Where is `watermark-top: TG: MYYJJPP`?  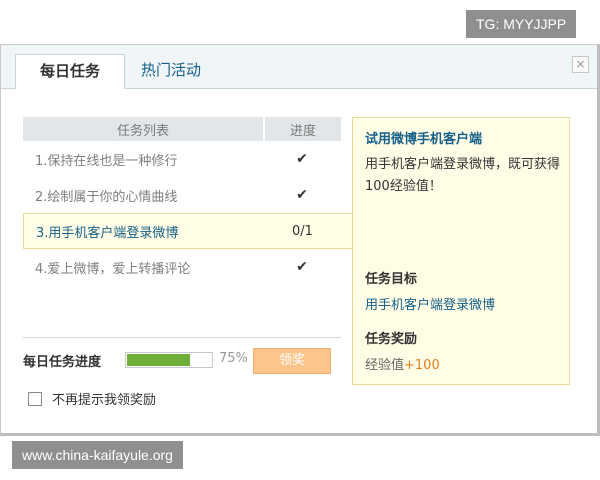 watermark-top: TG: MYYJJPP is located at coordinates (521, 24).